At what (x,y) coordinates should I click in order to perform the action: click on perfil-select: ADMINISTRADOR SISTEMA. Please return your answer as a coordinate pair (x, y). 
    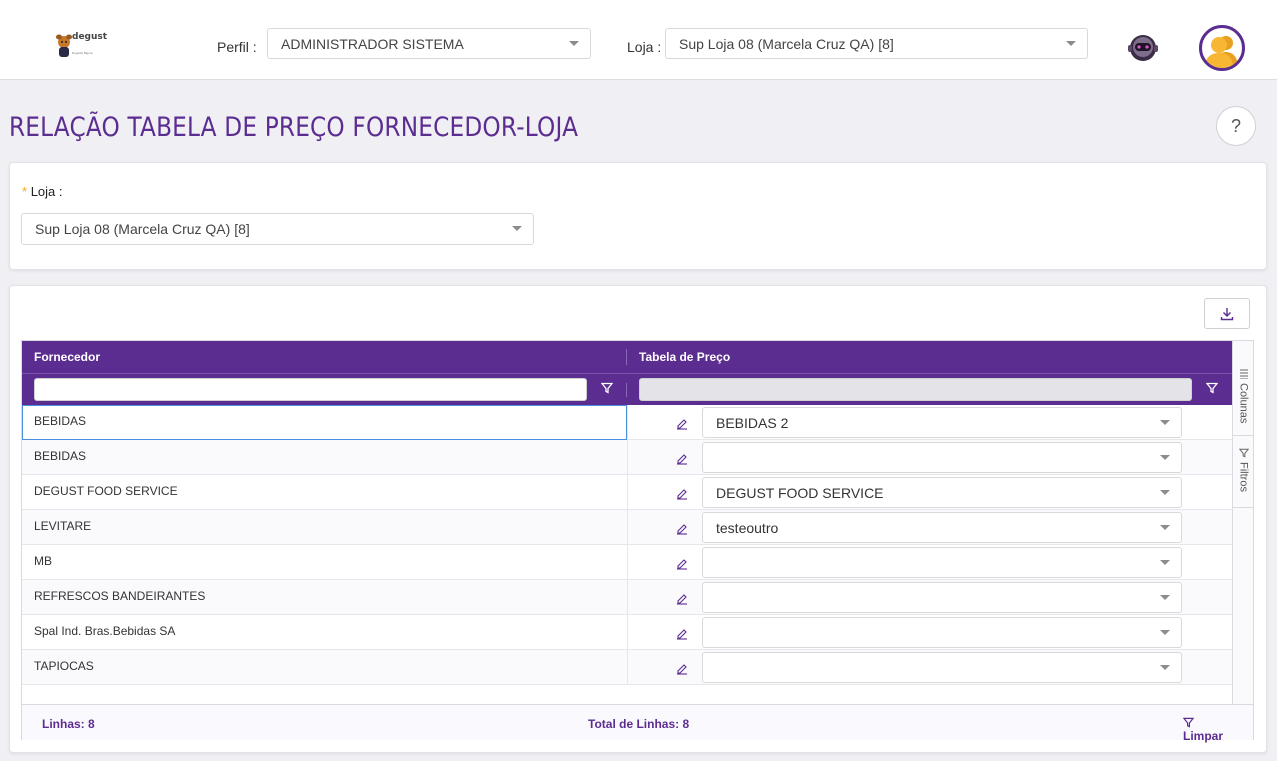
    Looking at the image, I should click on (429, 43).